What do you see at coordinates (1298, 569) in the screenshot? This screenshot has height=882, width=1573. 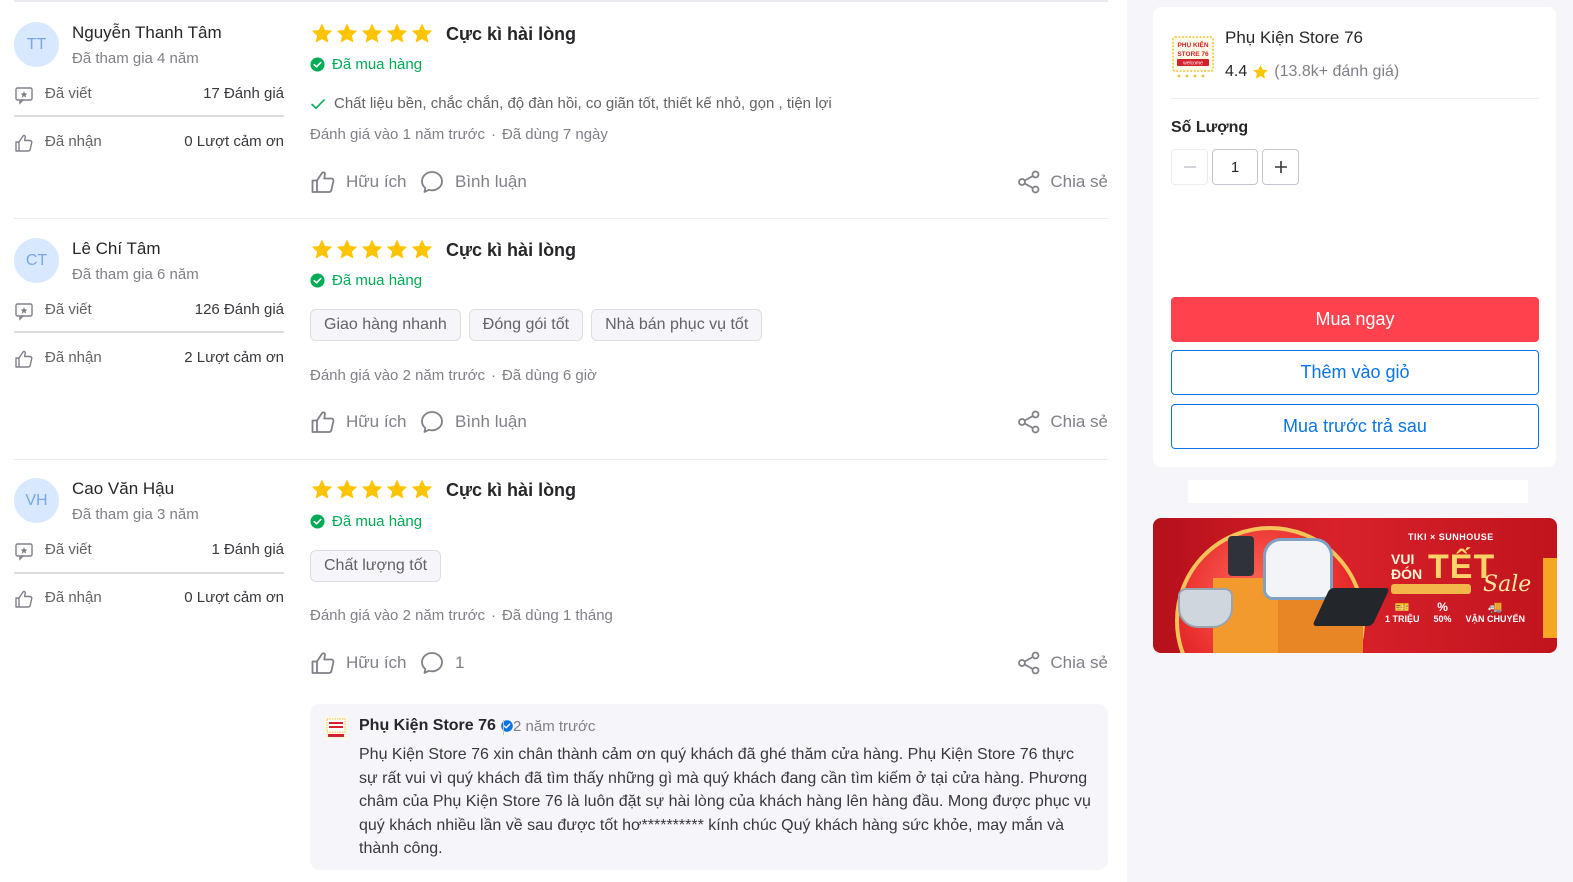 I see `rice-cooker-image` at bounding box center [1298, 569].